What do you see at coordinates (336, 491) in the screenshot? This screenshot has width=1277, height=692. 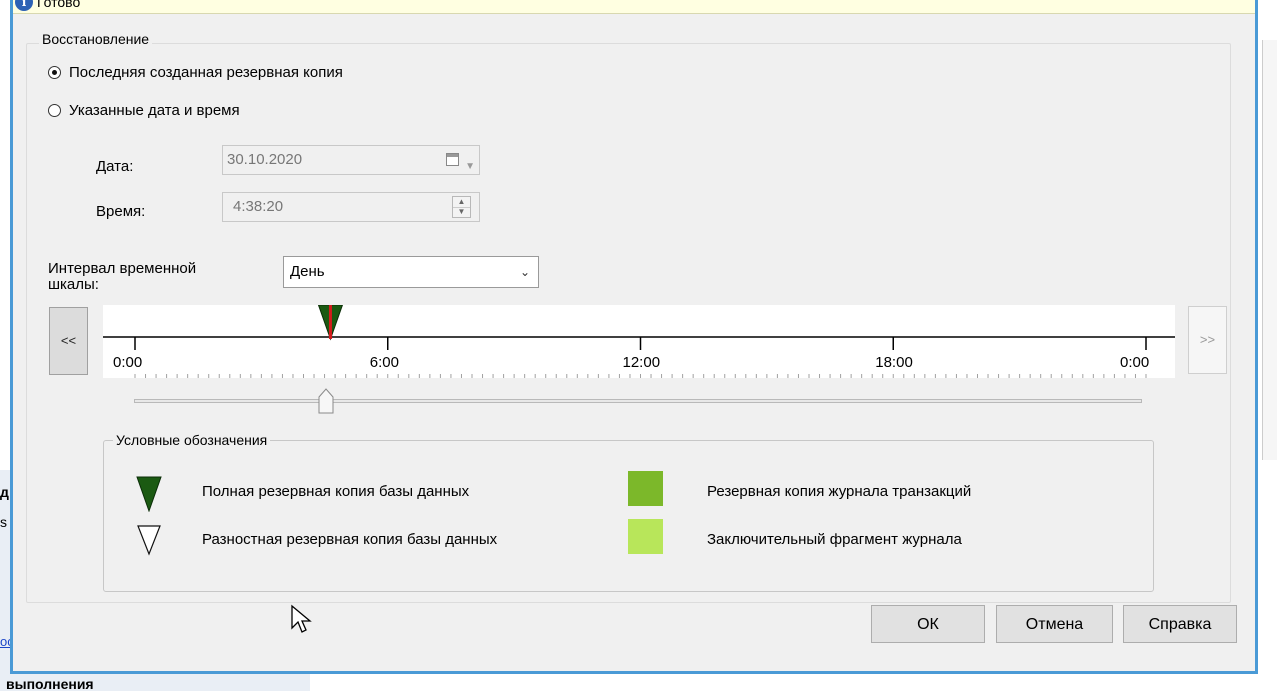 I see `legend-full-backup: Полная резервная копия базы данных` at bounding box center [336, 491].